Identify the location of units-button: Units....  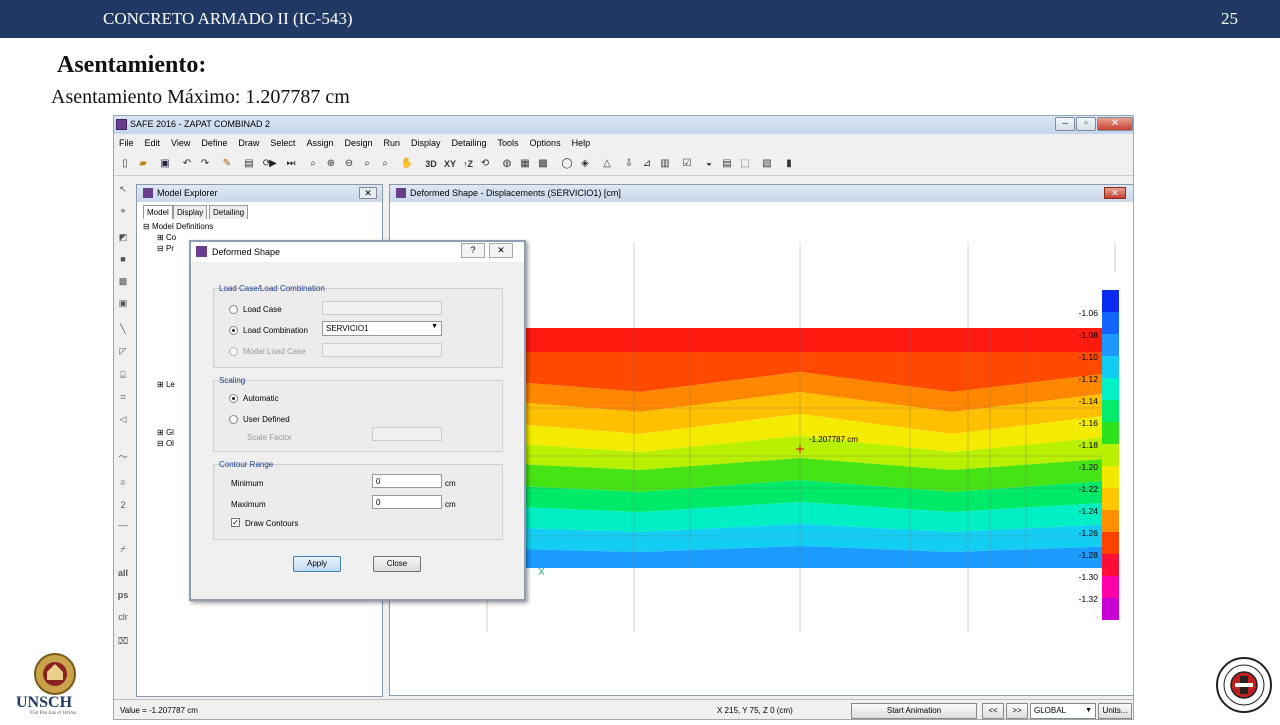
(1115, 711).